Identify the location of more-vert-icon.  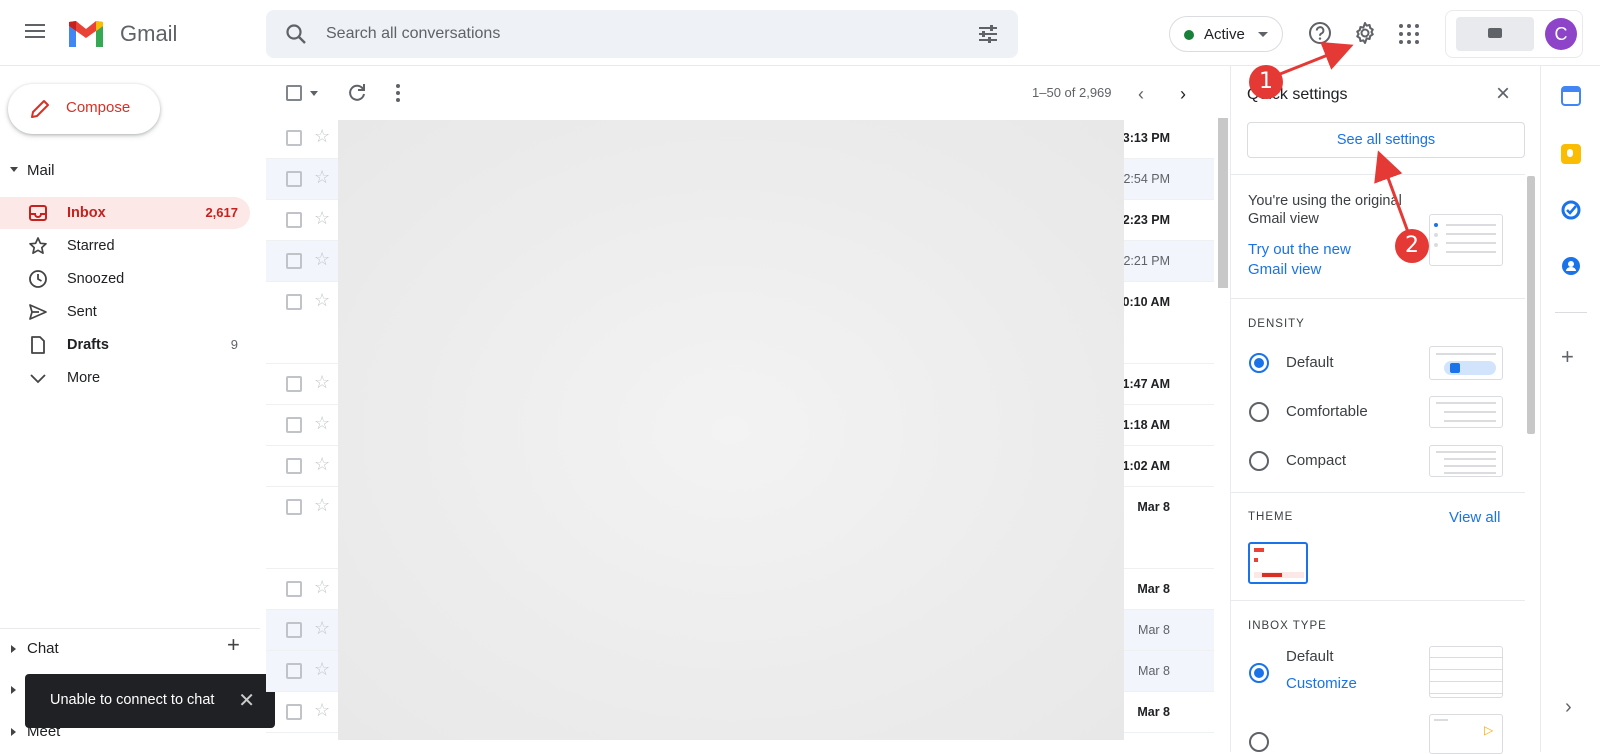
(398, 93).